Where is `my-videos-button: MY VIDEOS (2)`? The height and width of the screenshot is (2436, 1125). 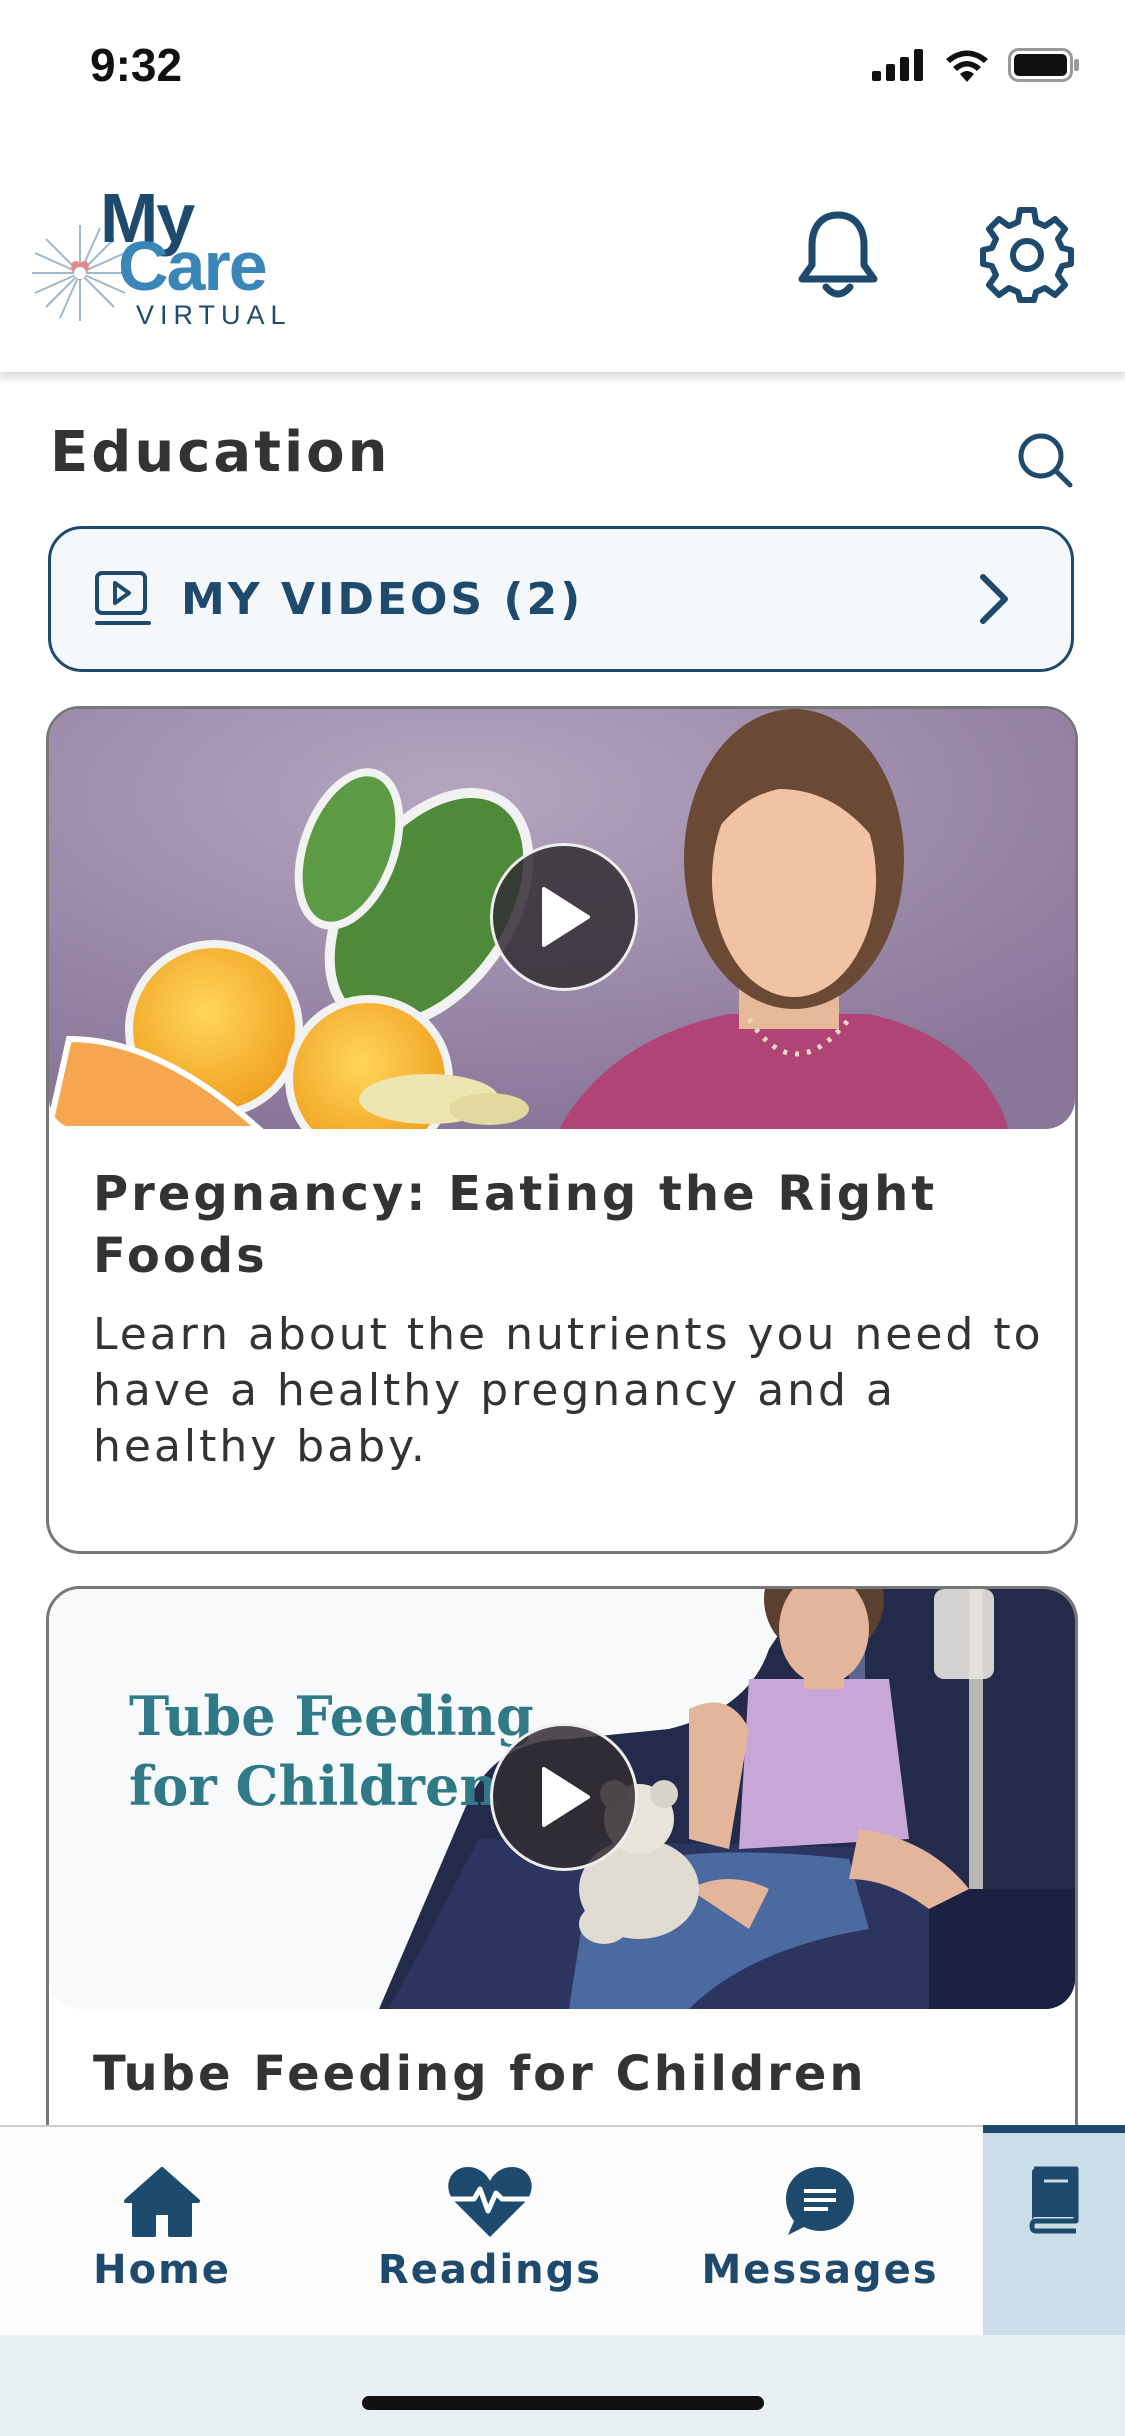
my-videos-button: MY VIDEOS (2) is located at coordinates (561, 599).